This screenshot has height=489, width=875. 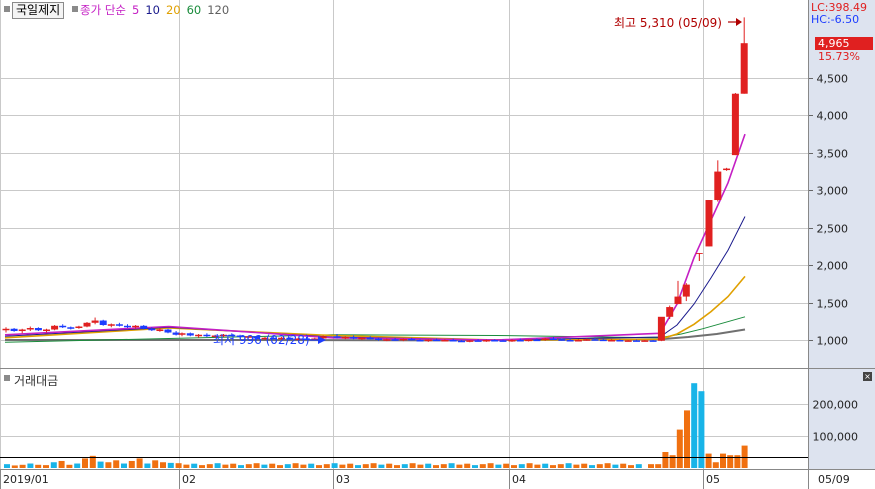 I want to click on volume-axis-panel, so click(x=841, y=419).